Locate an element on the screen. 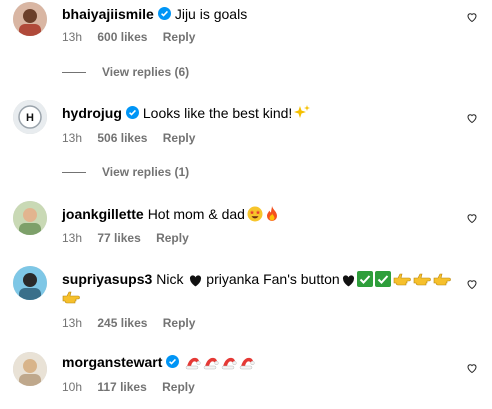 The width and height of the screenshot is (492, 409). comment-username: bhaiyajiismile is located at coordinates (108, 14).